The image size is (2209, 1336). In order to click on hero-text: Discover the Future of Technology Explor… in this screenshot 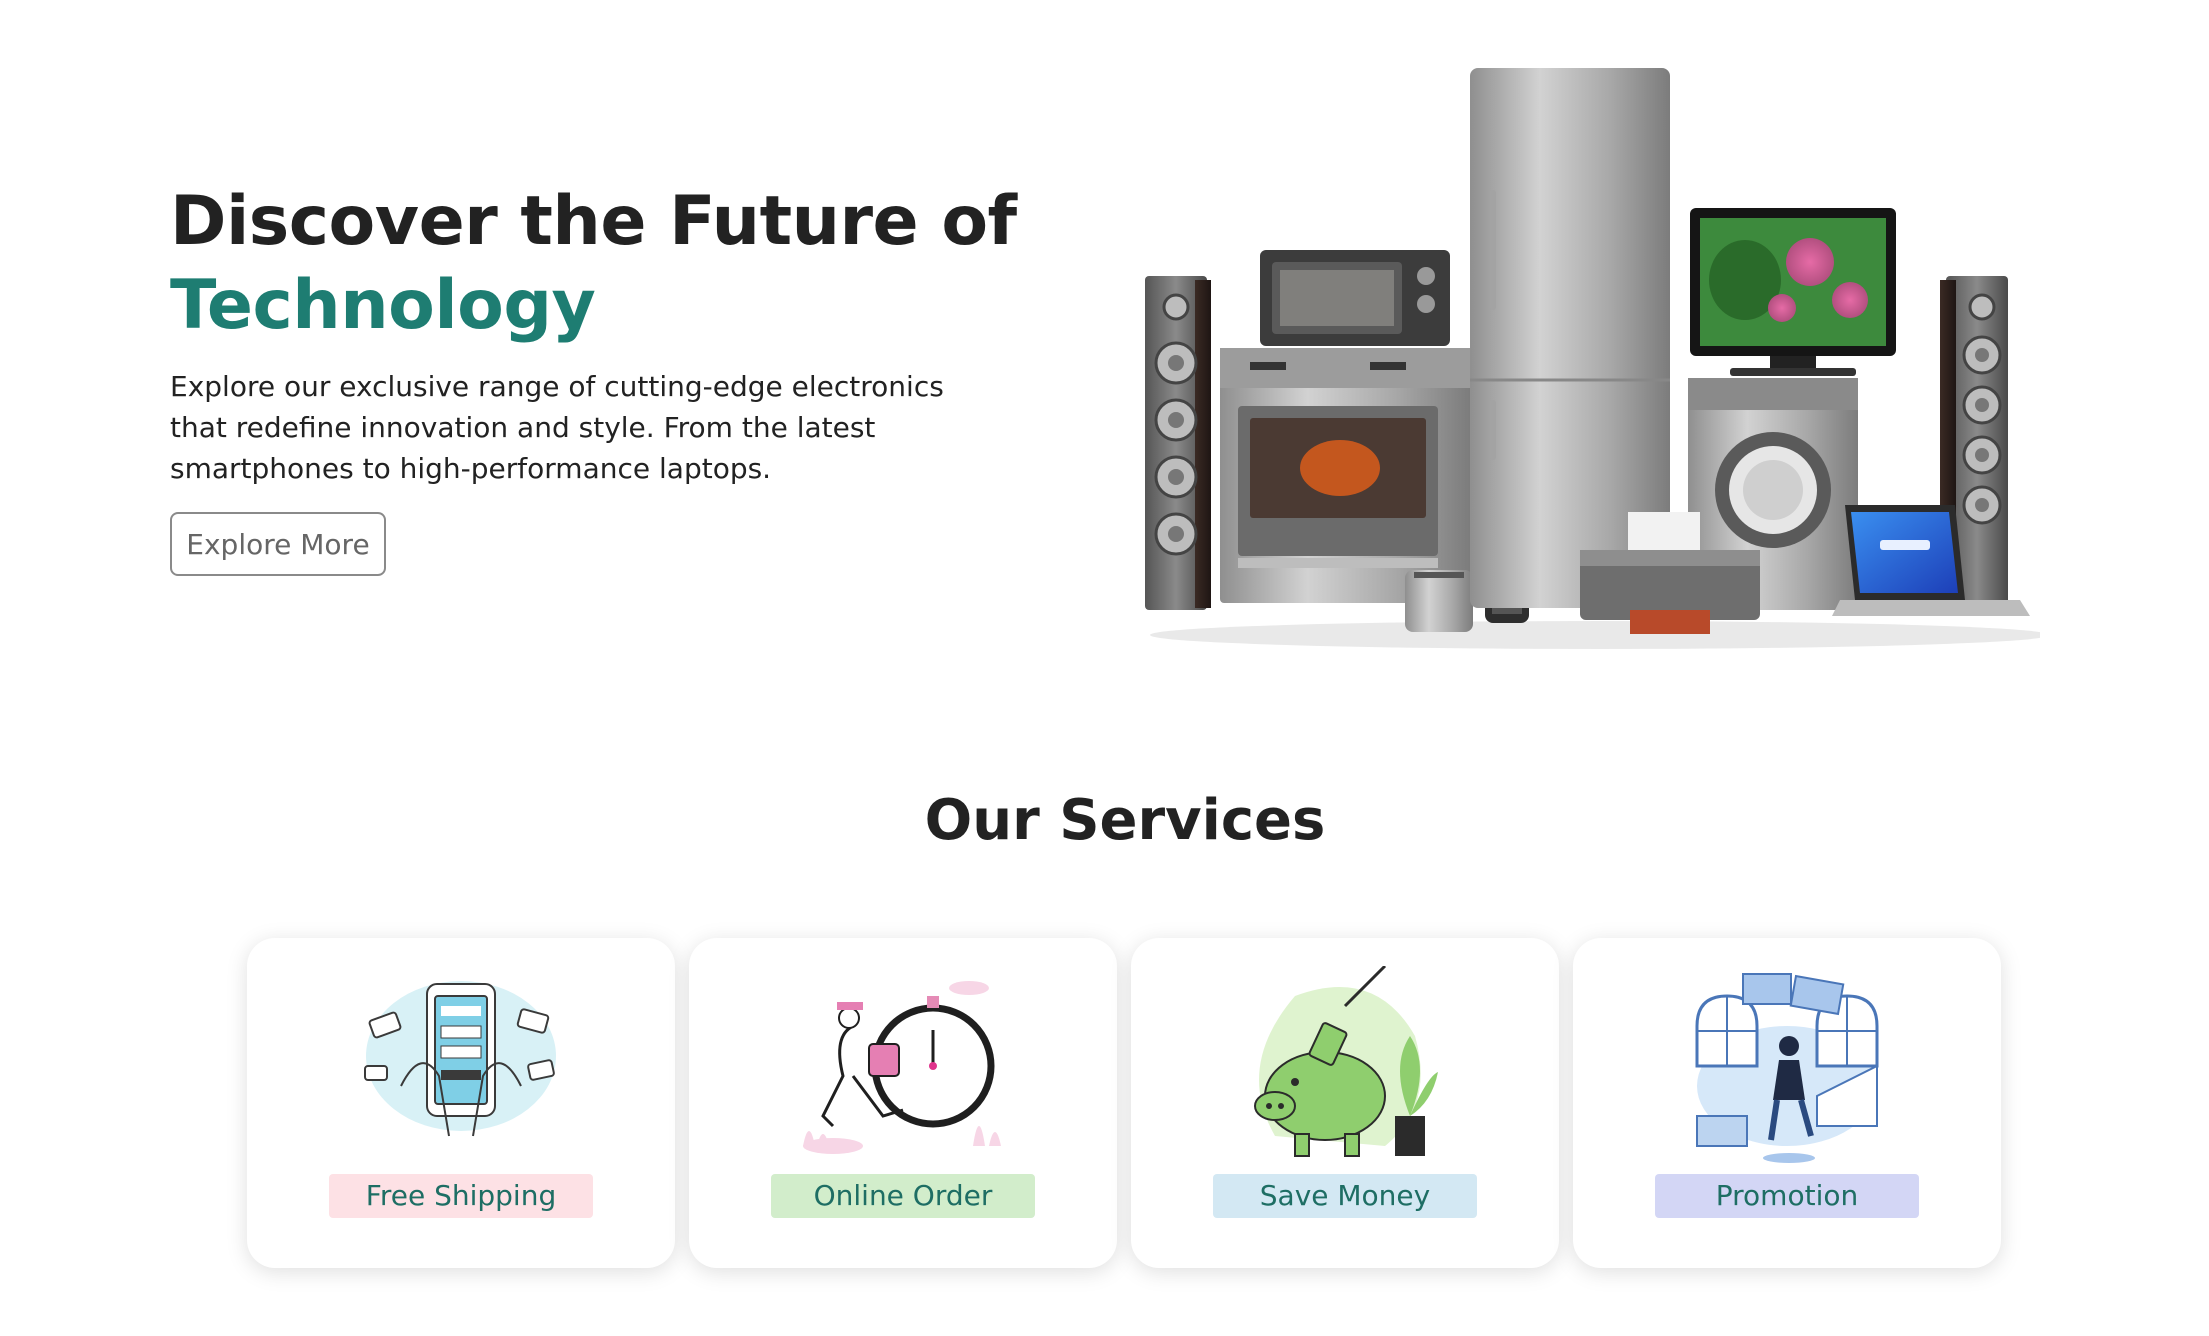, I will do `click(593, 334)`.